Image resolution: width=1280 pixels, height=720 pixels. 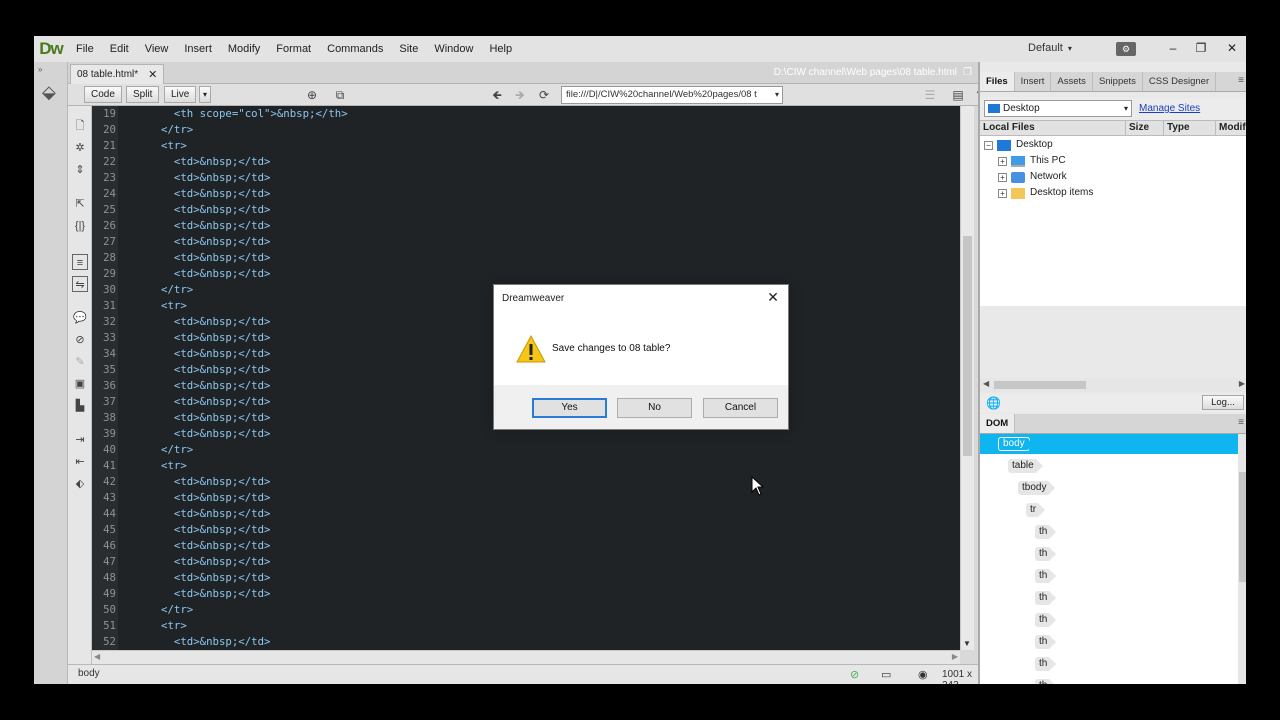 I want to click on code-line: 48 <td>&nbsp;</td>, so click(x=526, y=578).